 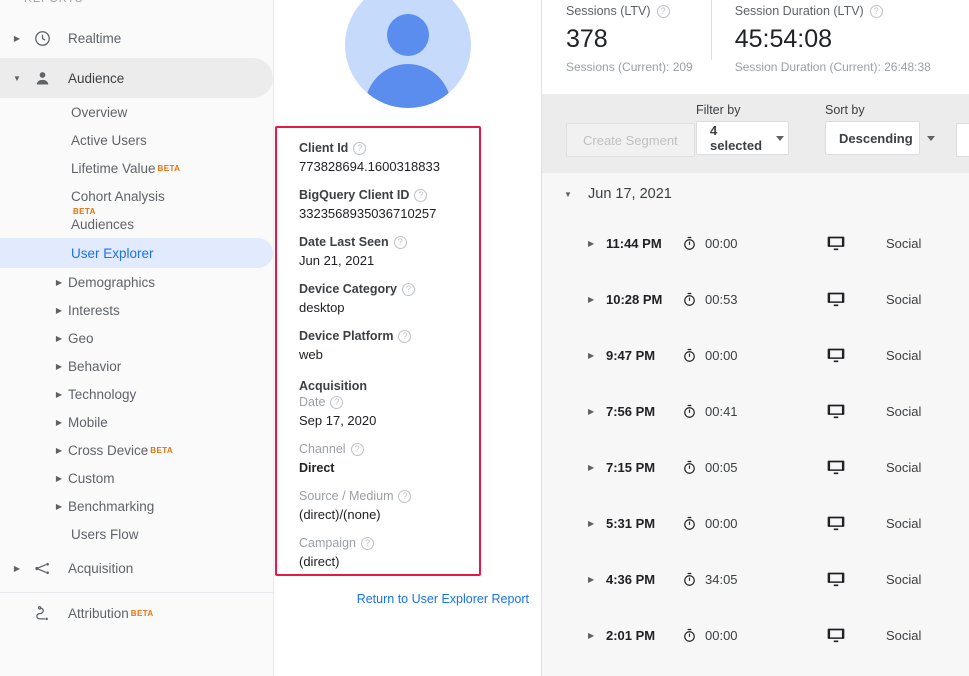 I want to click on sidebar-item-label: Lifetime Value, so click(x=113, y=168).